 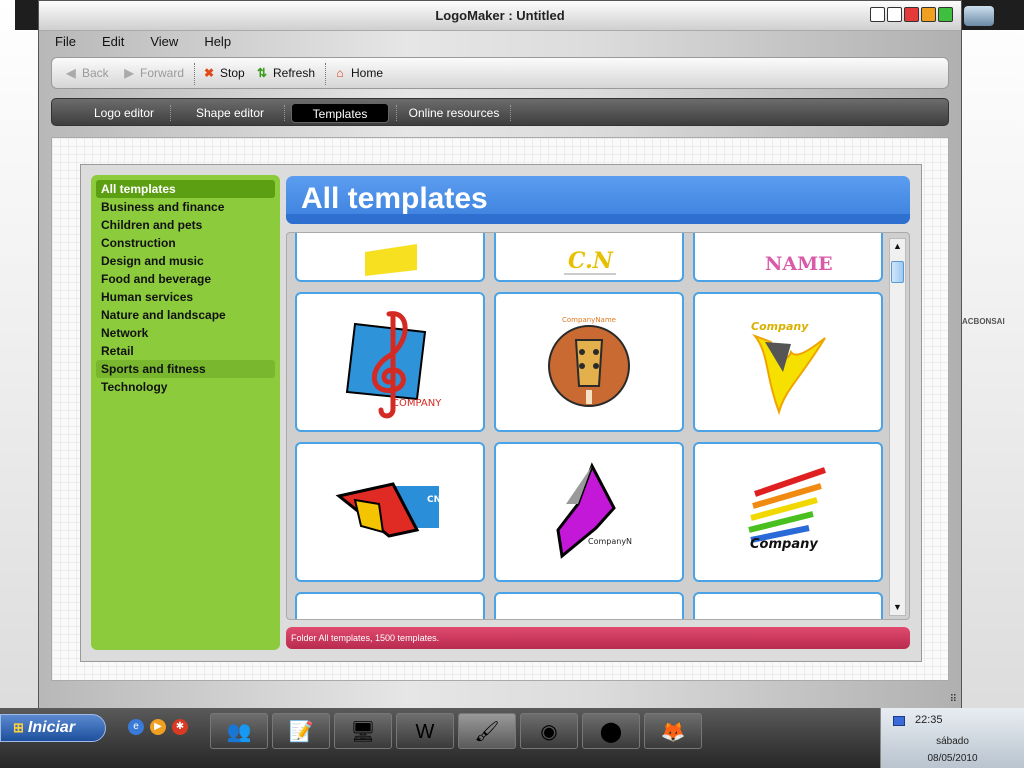 What do you see at coordinates (294, 73) in the screenshot?
I see `refresh-label: Refresh` at bounding box center [294, 73].